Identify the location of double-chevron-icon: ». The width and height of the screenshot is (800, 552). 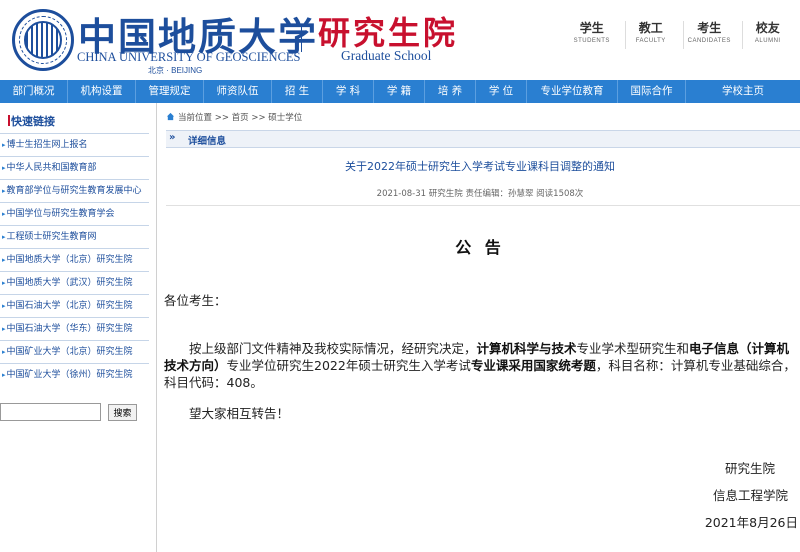
(172, 137).